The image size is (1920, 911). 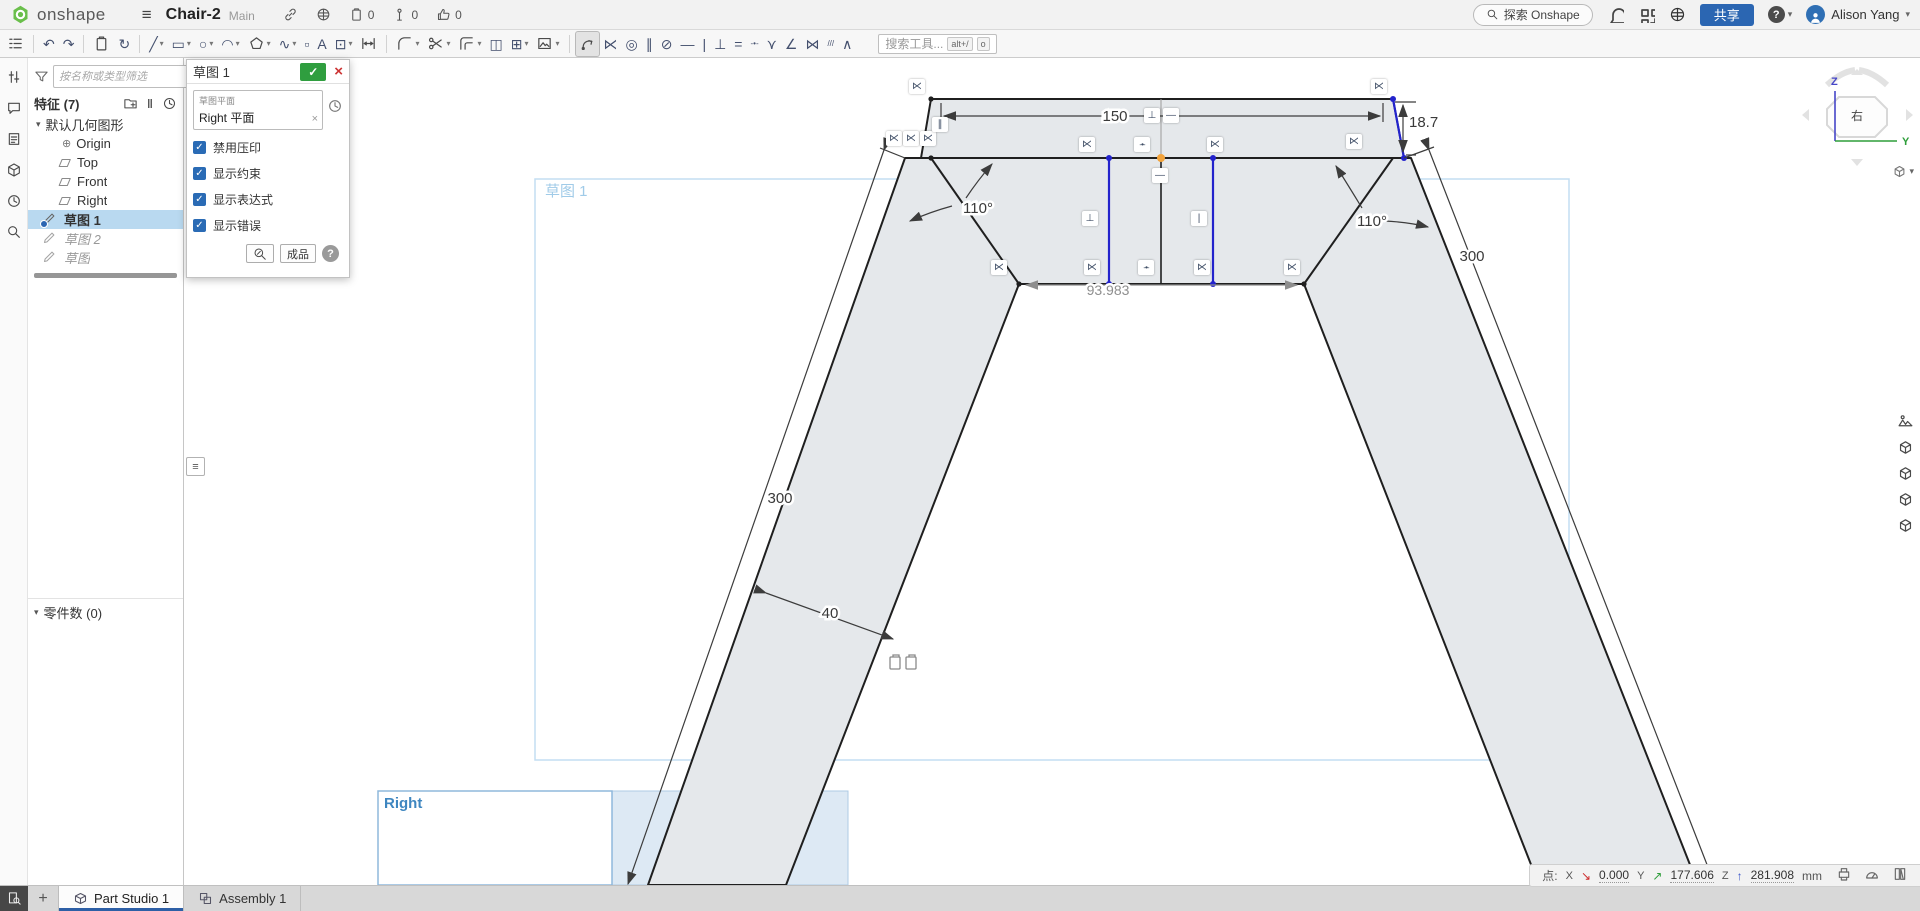 I want to click on scene-view-icon, so click(x=1905, y=421).